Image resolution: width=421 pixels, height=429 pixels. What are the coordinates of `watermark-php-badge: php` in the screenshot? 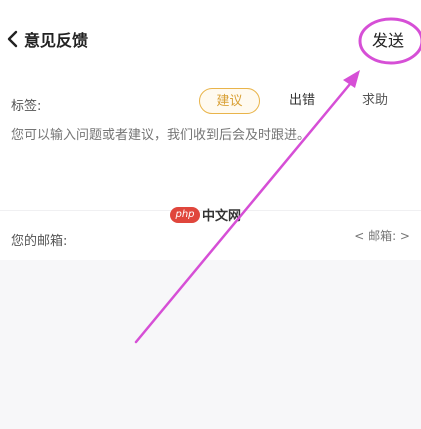 It's located at (185, 214).